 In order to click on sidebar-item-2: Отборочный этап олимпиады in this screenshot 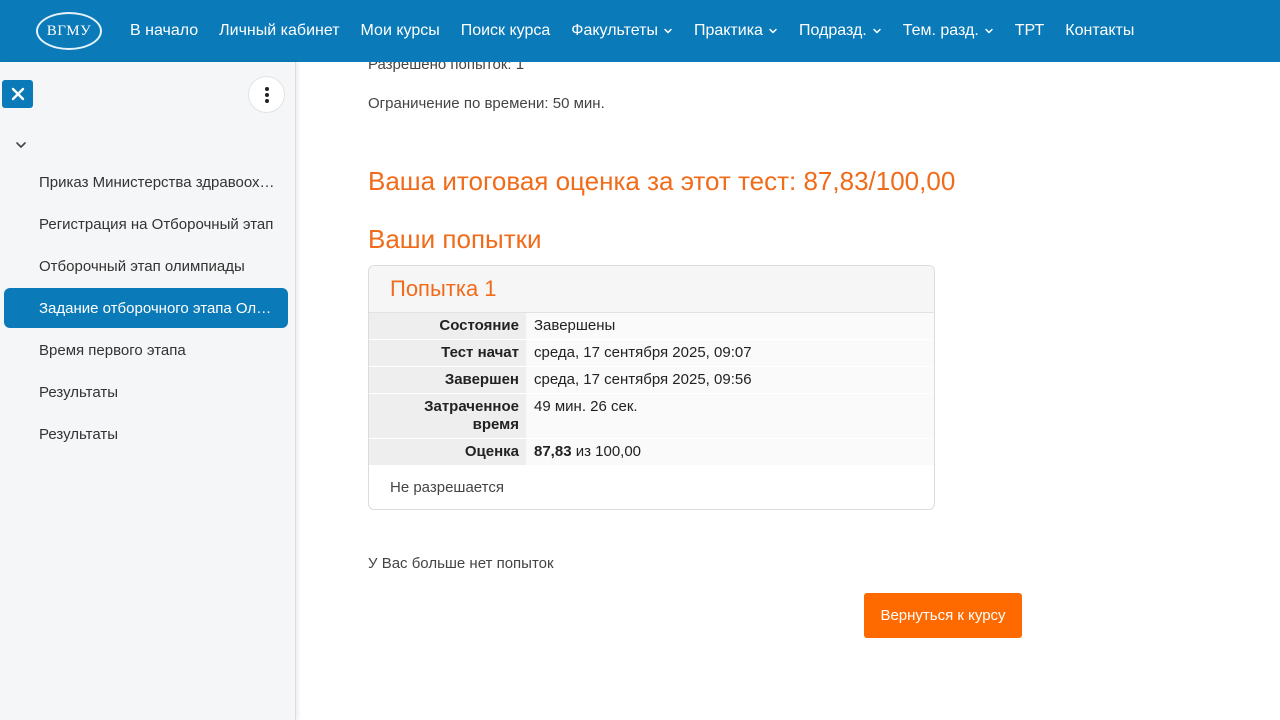, I will do `click(146, 266)`.